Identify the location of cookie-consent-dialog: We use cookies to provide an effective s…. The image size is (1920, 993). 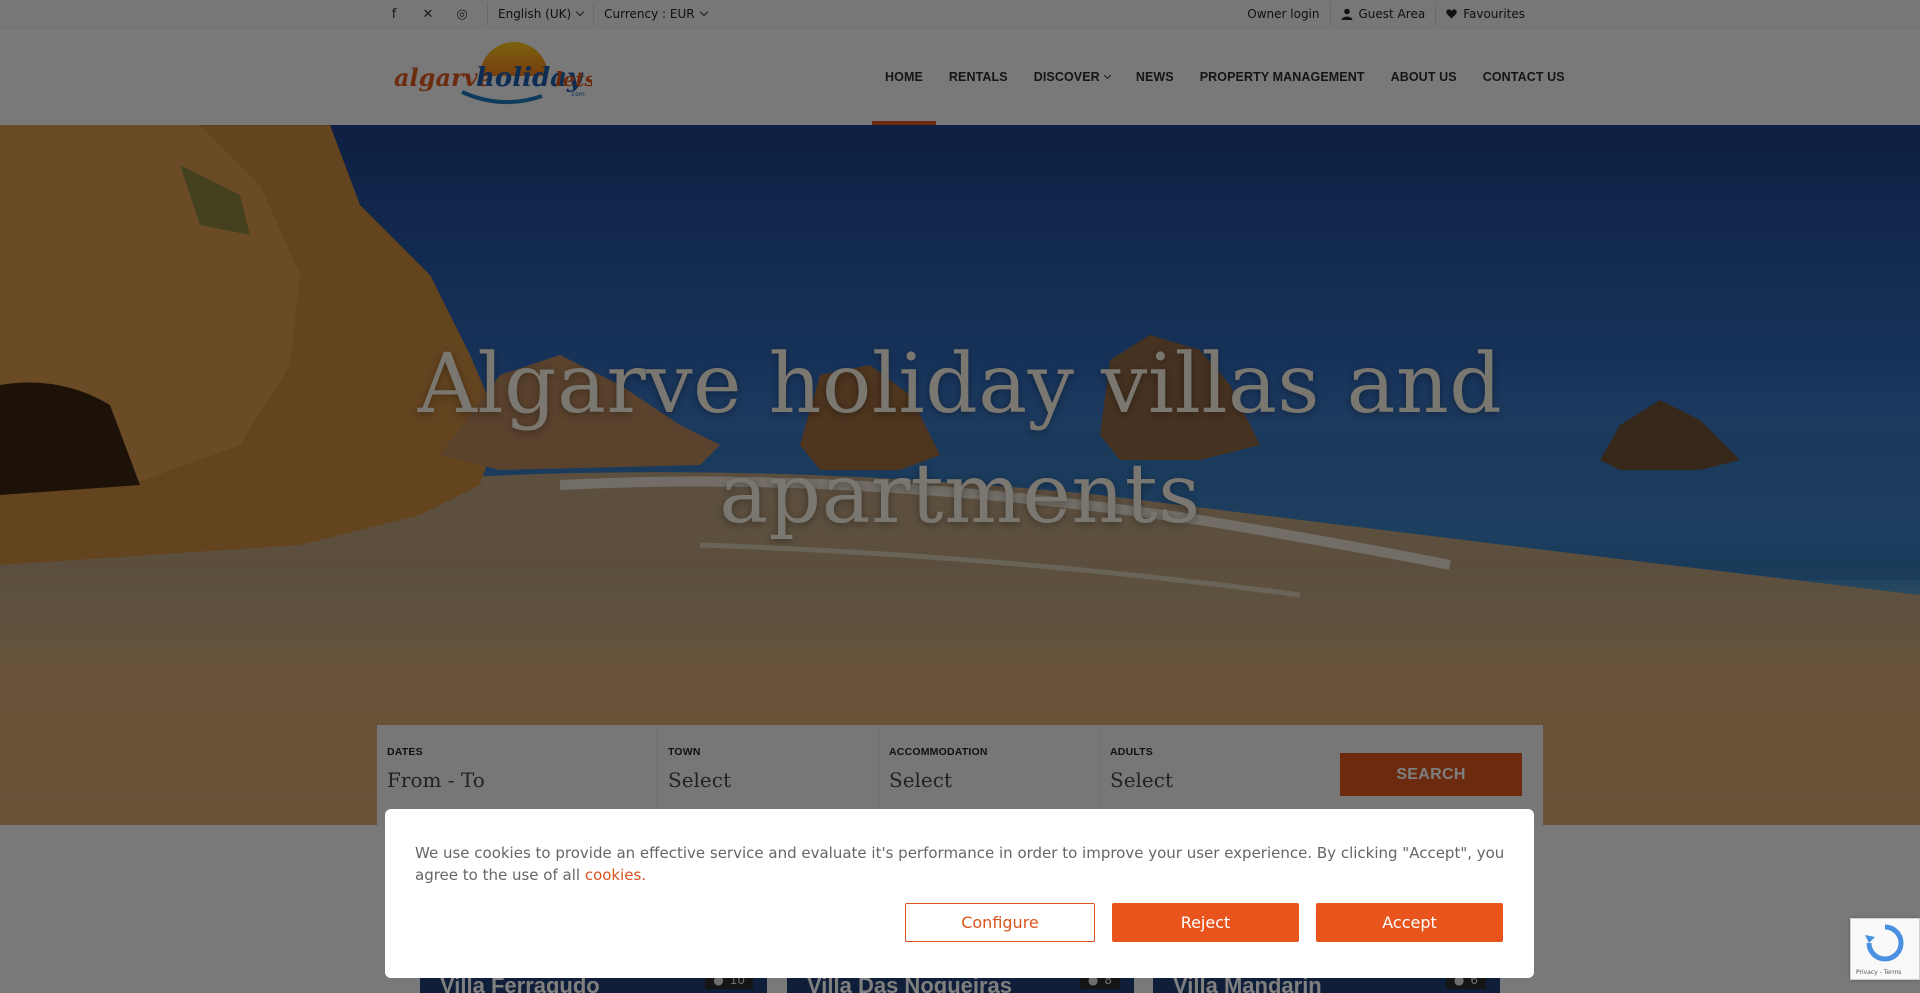
(959, 893).